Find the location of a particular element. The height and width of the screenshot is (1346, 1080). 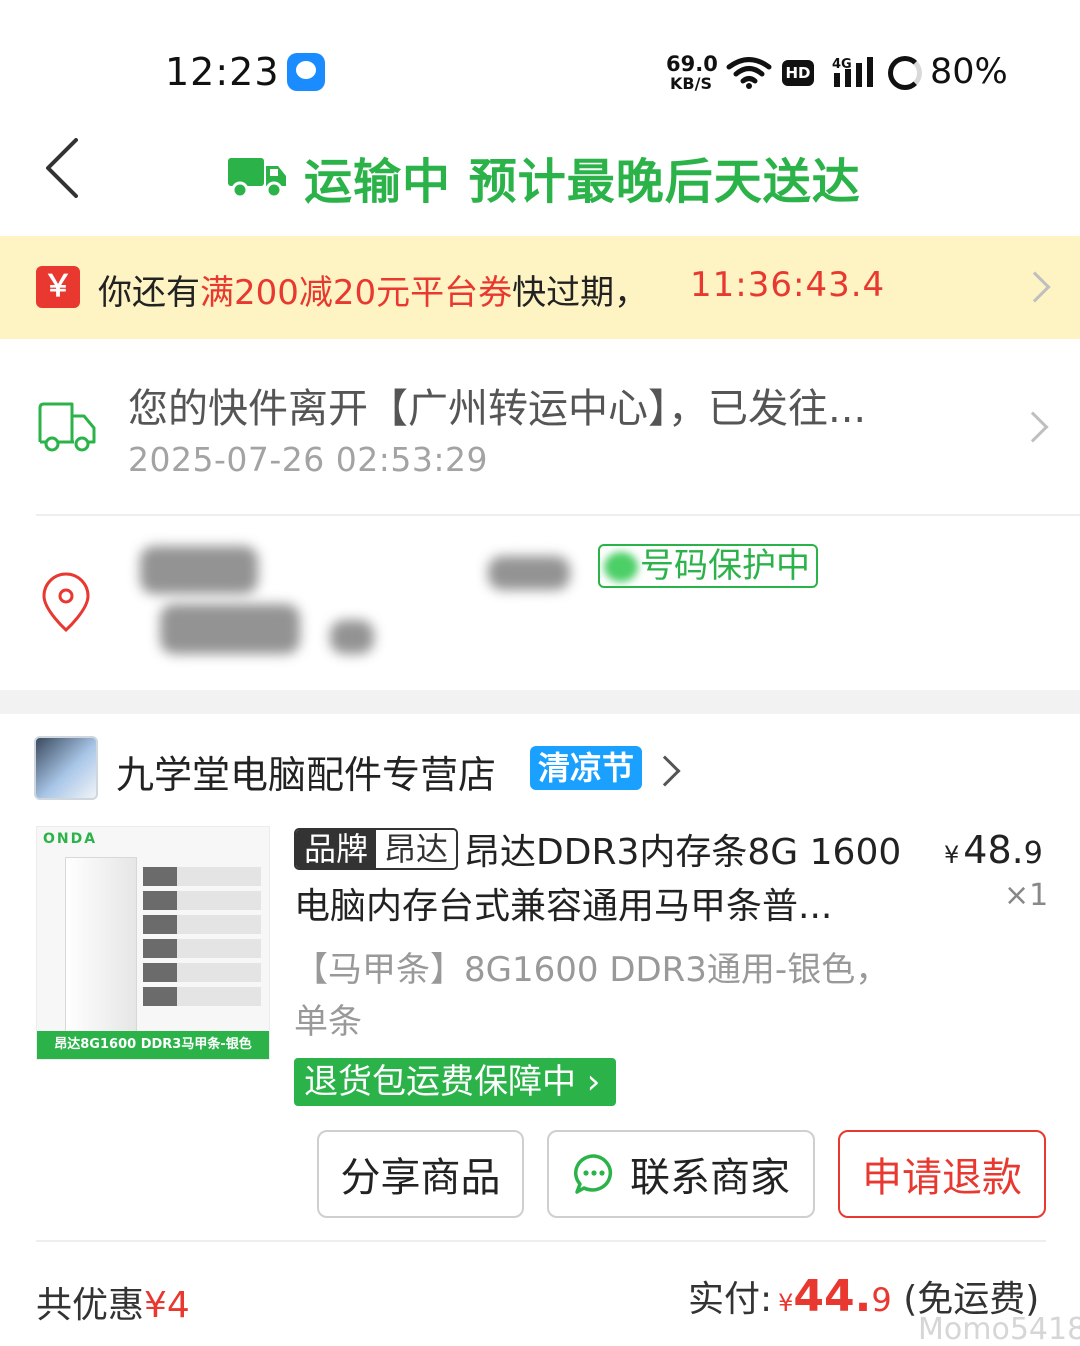

battery-icon is located at coordinates (905, 73).